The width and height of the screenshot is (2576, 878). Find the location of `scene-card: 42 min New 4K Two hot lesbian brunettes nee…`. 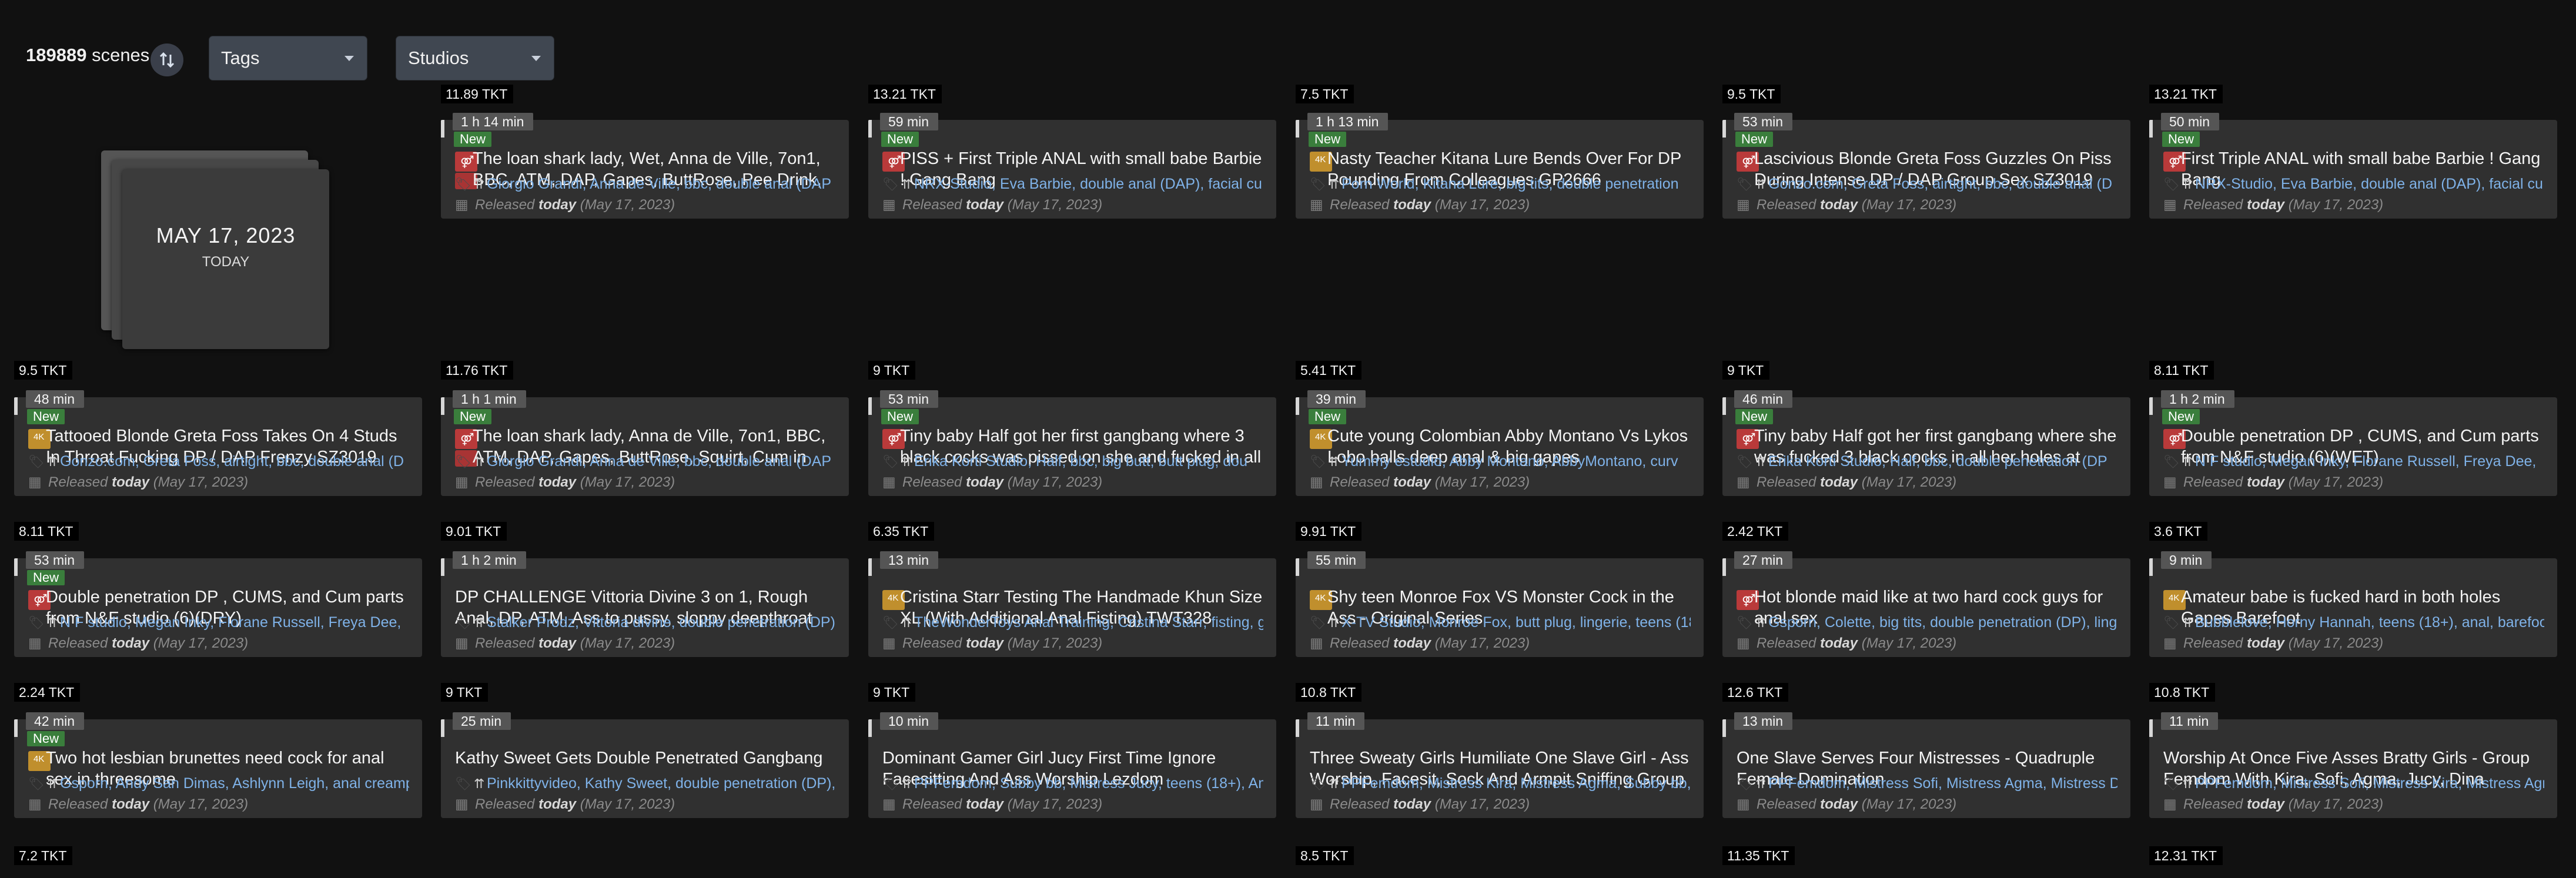

scene-card: 42 min New 4K Two hot lesbian brunettes nee… is located at coordinates (218, 765).